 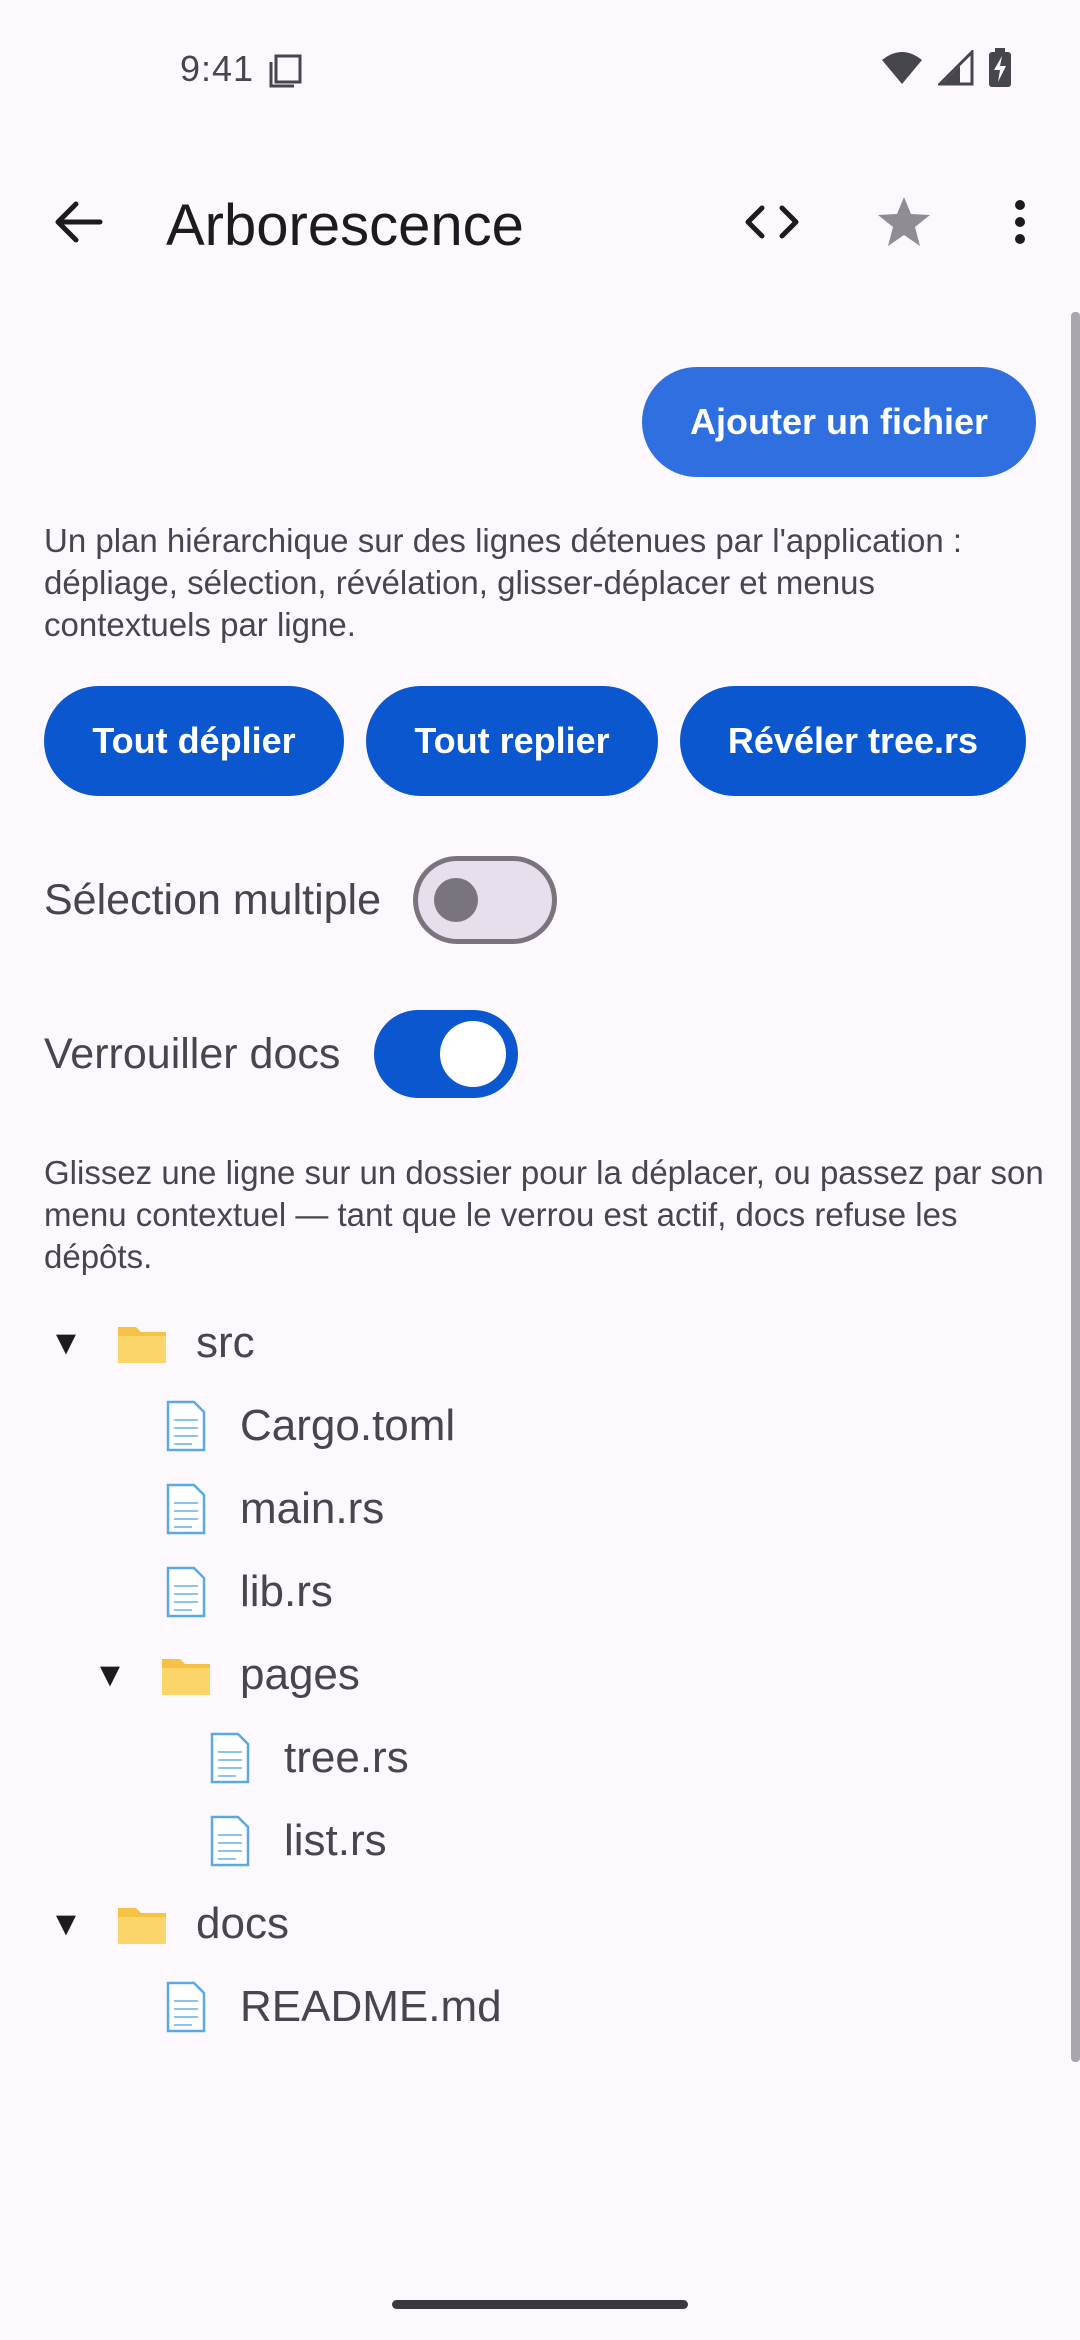 I want to click on lock-docs-row: Verrouiller docs, so click(x=281, y=1054).